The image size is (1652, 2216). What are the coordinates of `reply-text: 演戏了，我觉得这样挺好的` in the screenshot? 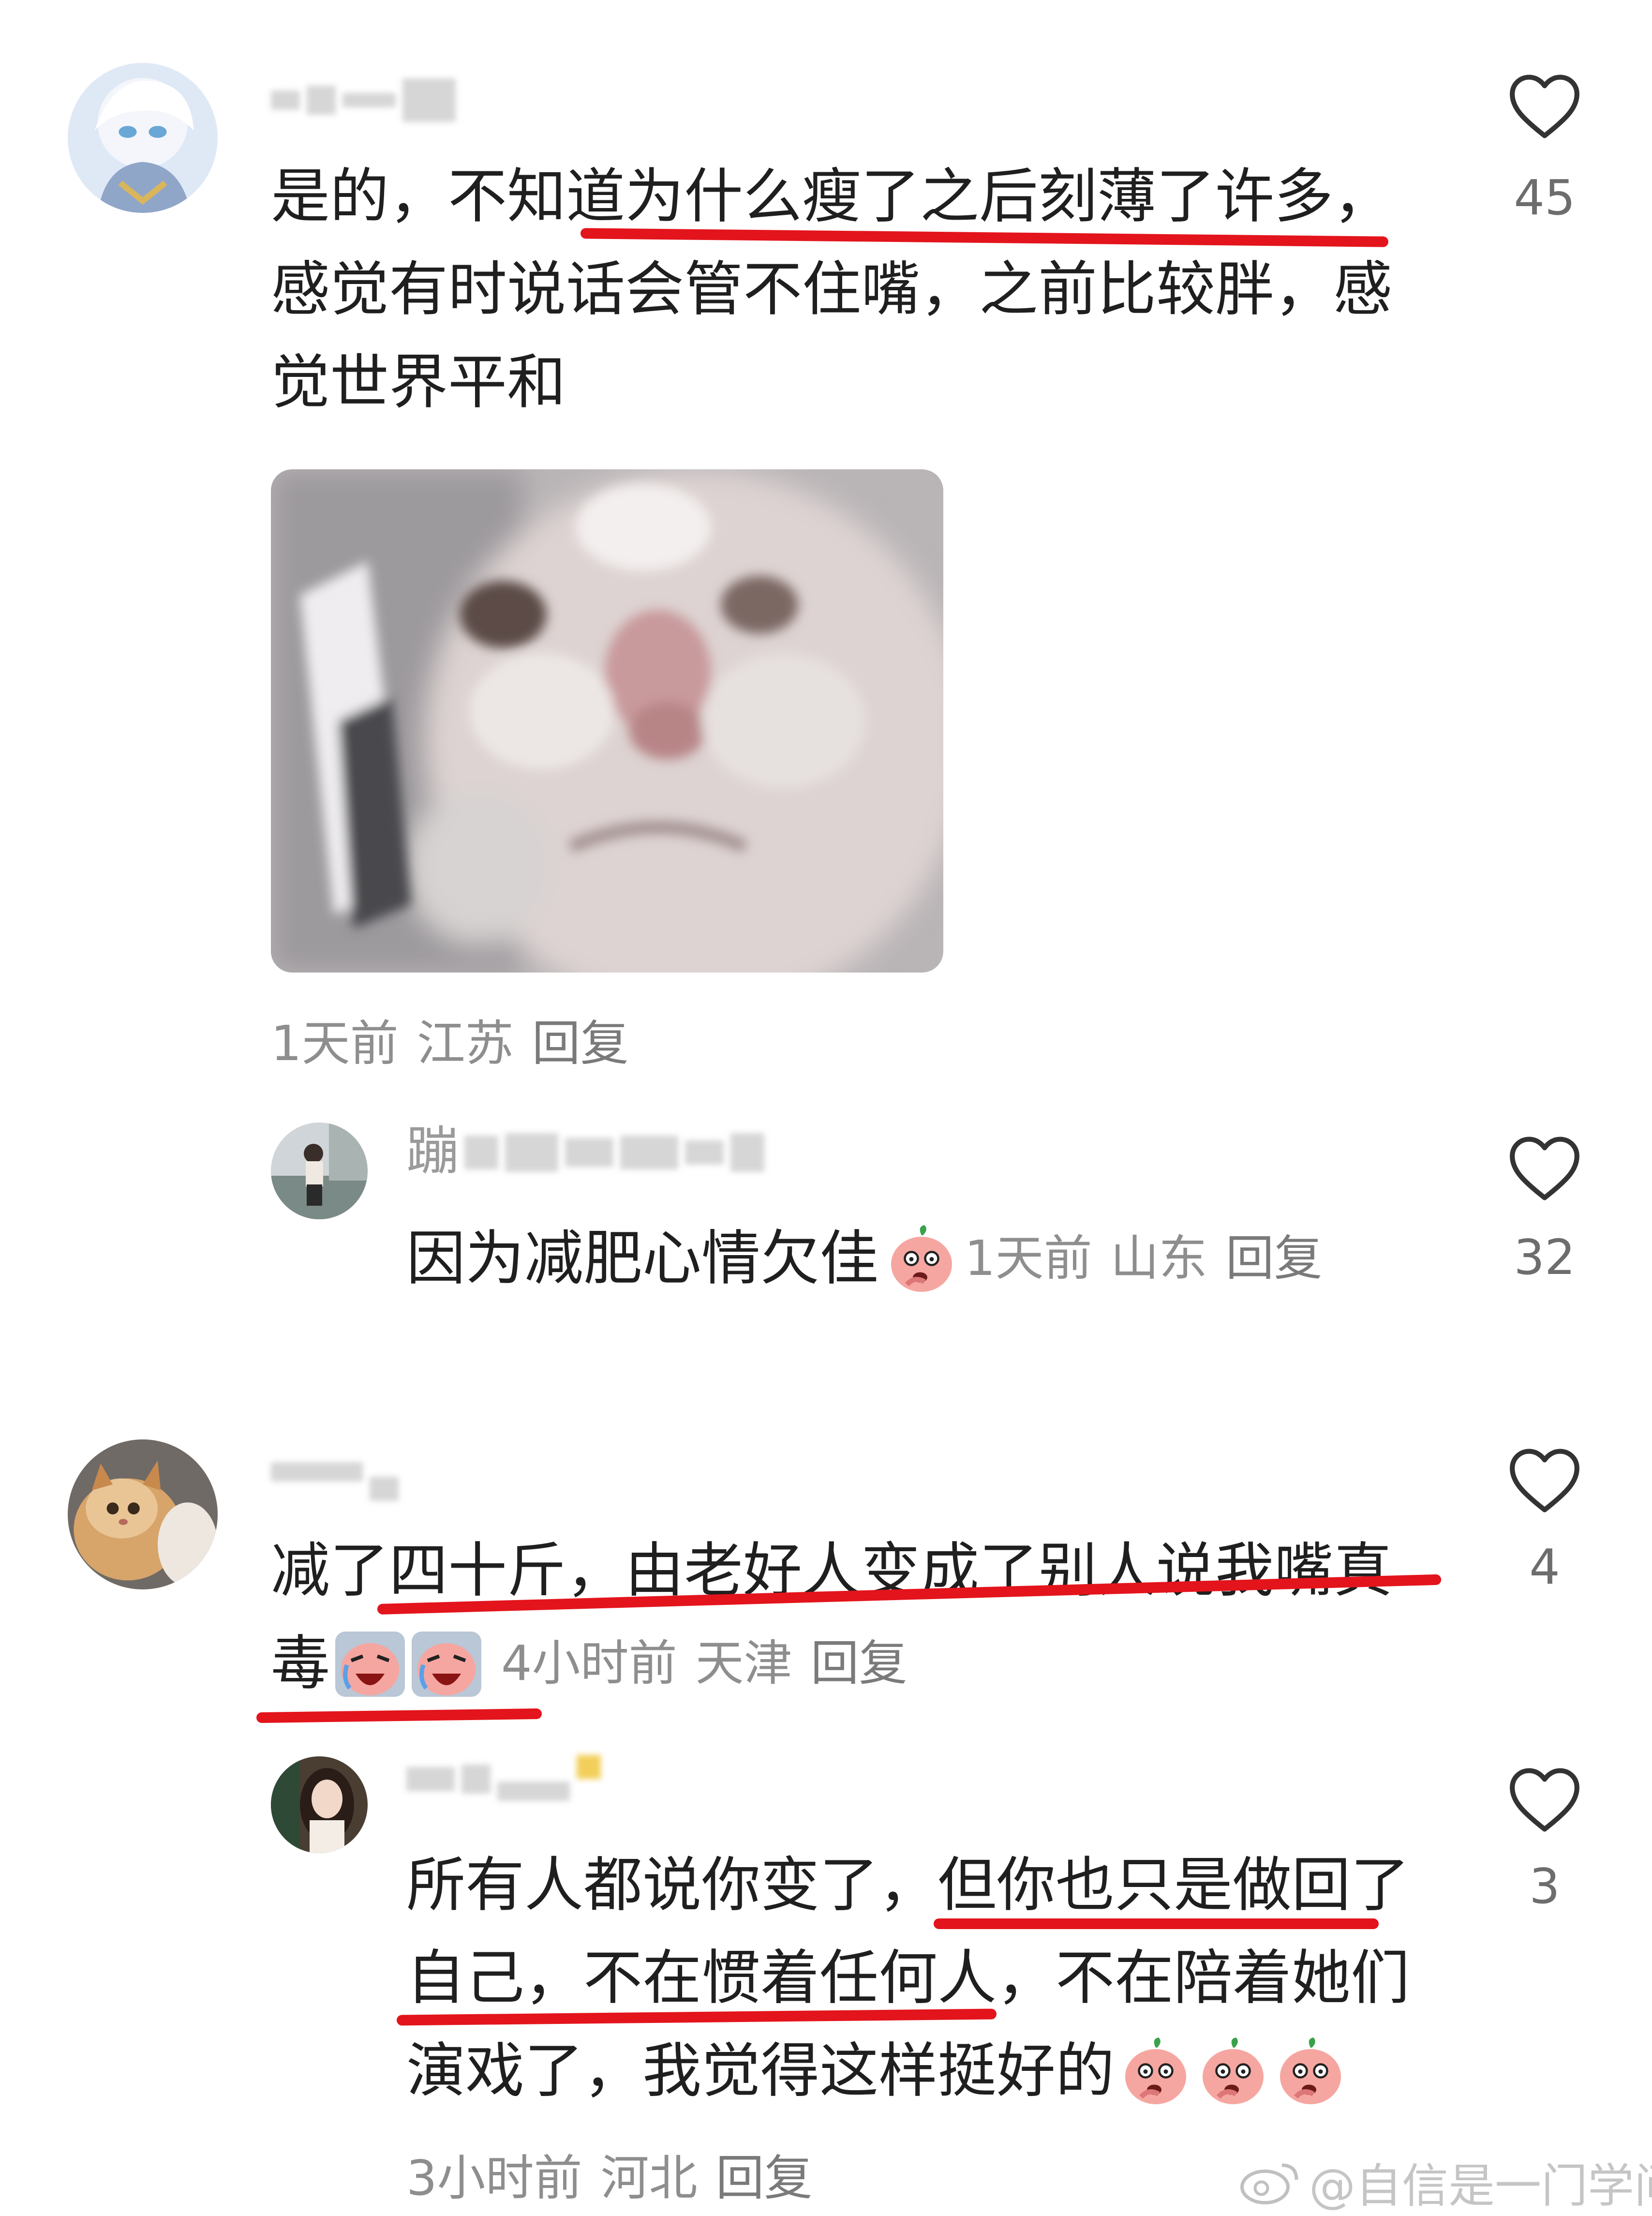 It's located at (760, 2070).